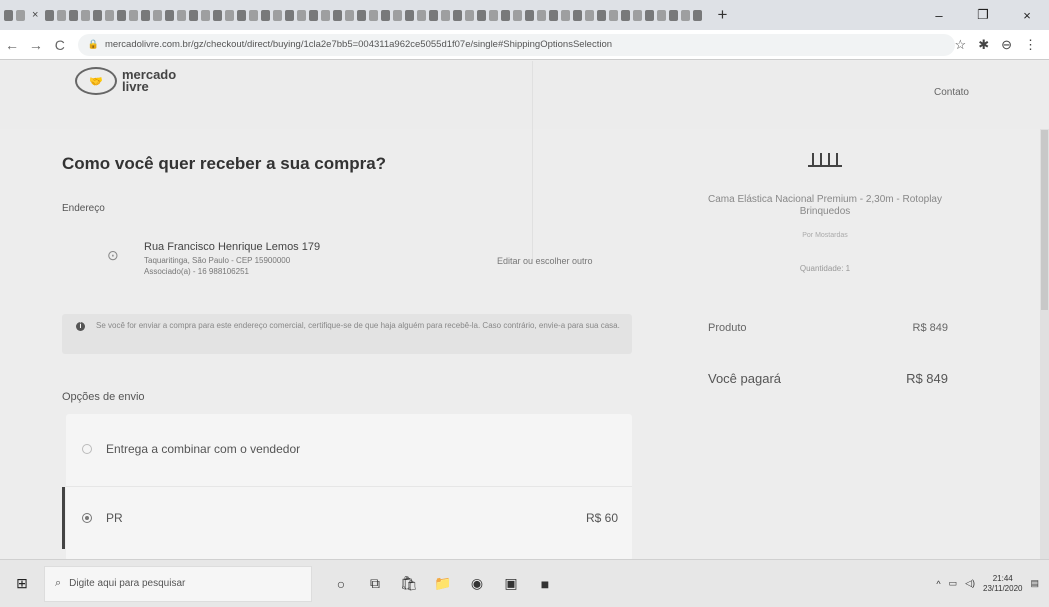  I want to click on store-icon: 🛍, so click(409, 583).